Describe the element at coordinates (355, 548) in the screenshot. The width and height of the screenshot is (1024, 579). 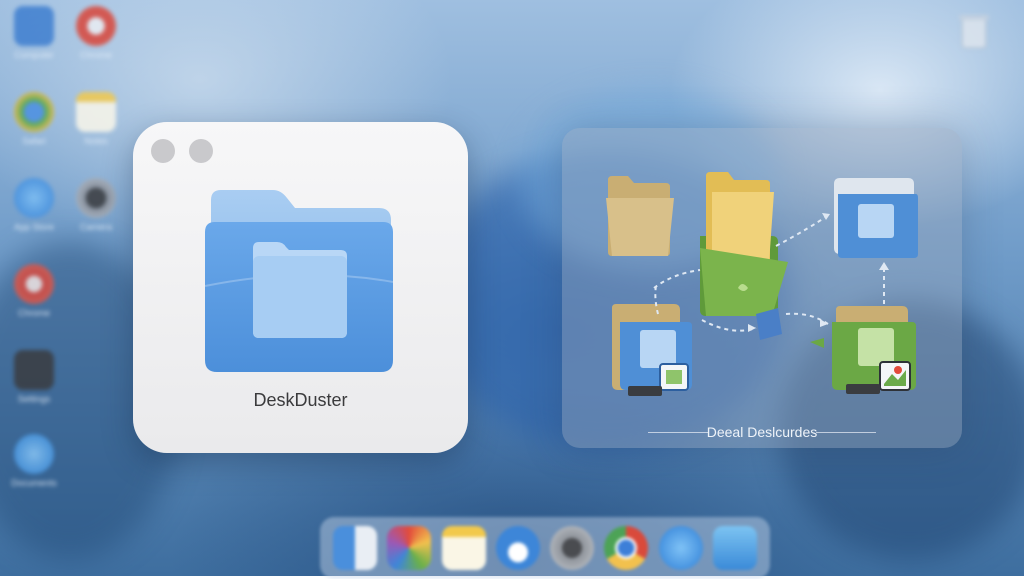
I see `finder-icon` at that location.